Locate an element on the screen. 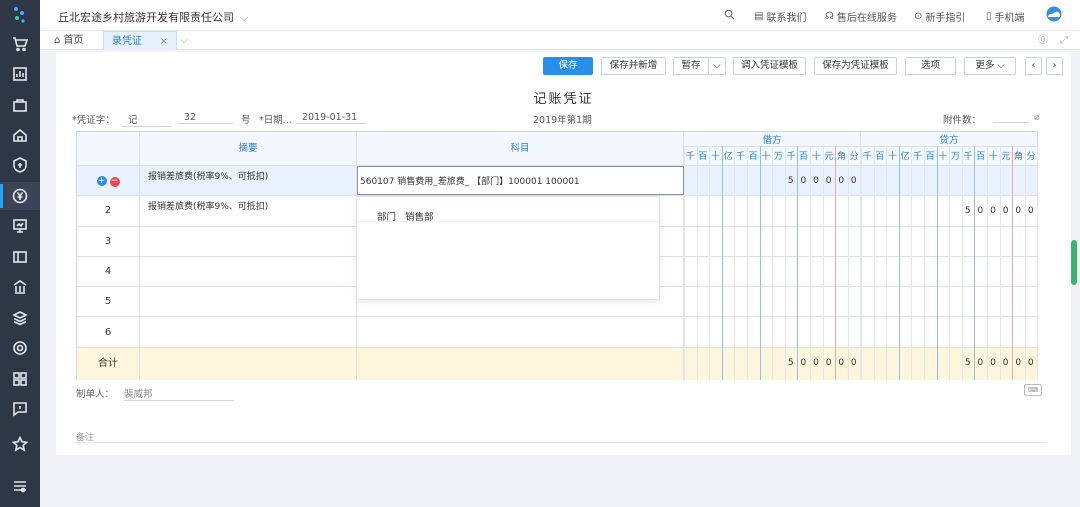 Image resolution: width=1080 pixels, height=507 pixels. menu-settings-icon is located at coordinates (20, 486).